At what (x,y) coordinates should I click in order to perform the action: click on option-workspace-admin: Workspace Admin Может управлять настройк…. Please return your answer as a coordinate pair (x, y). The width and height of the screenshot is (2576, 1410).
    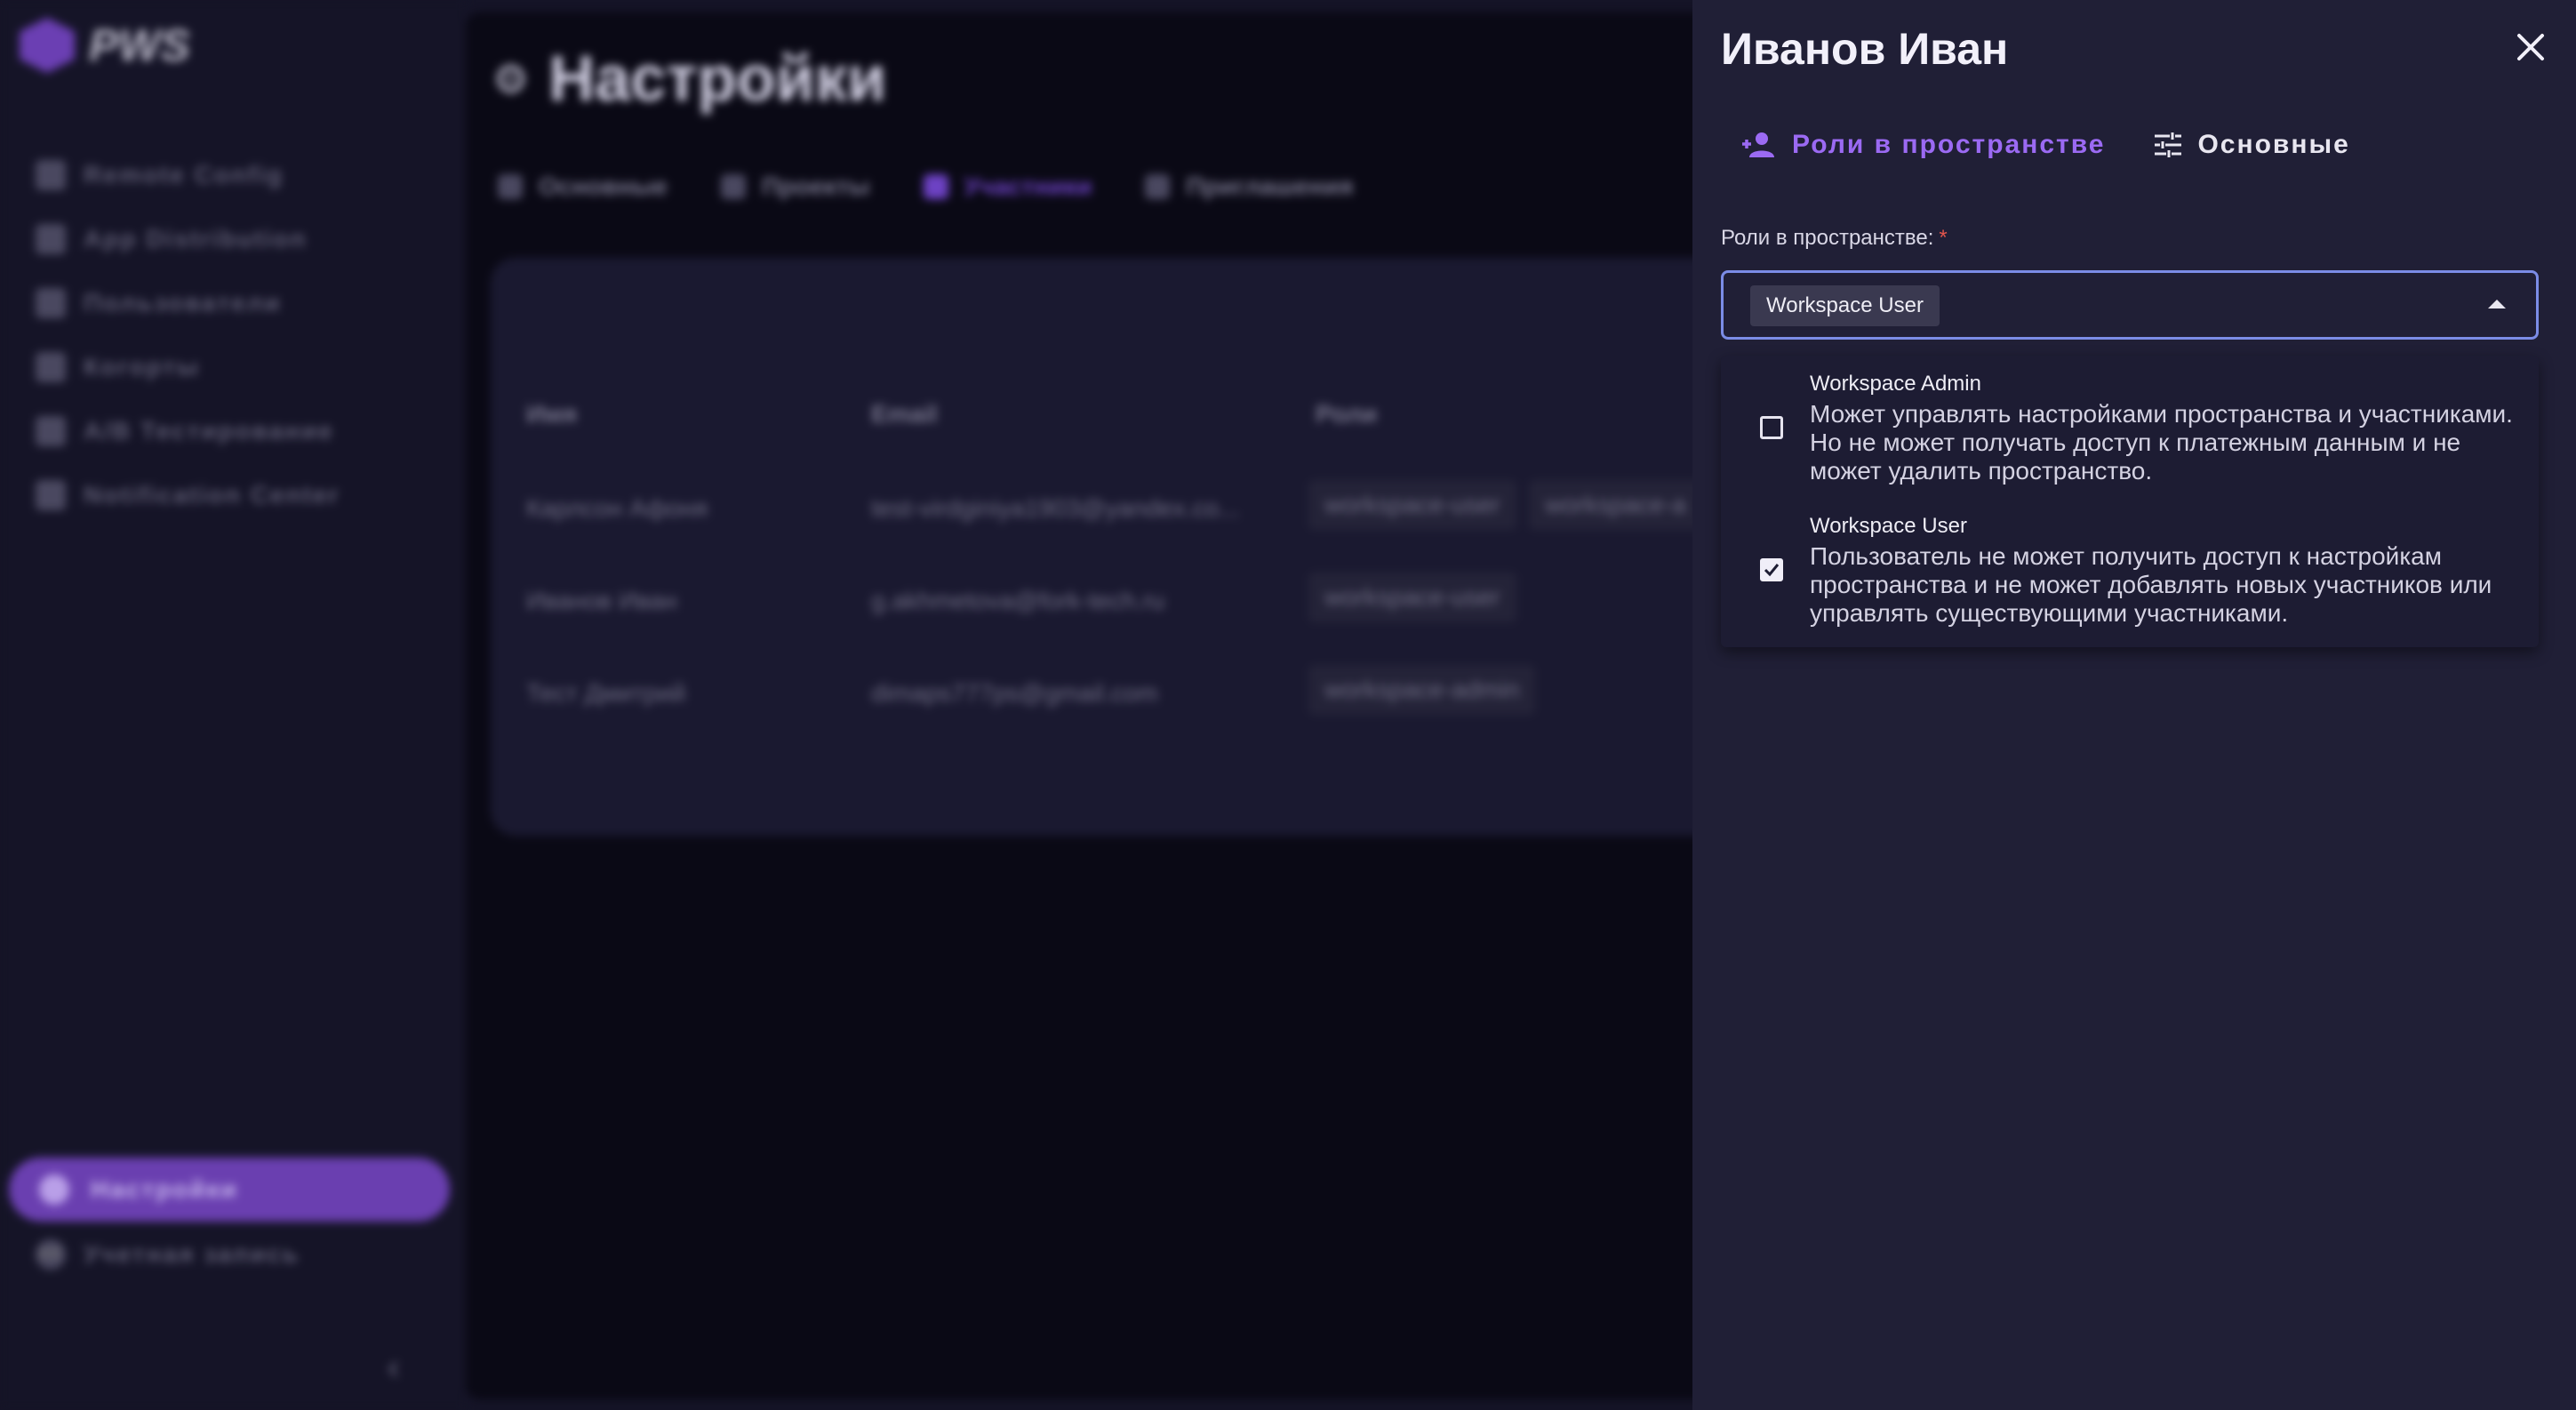
    Looking at the image, I should click on (2130, 427).